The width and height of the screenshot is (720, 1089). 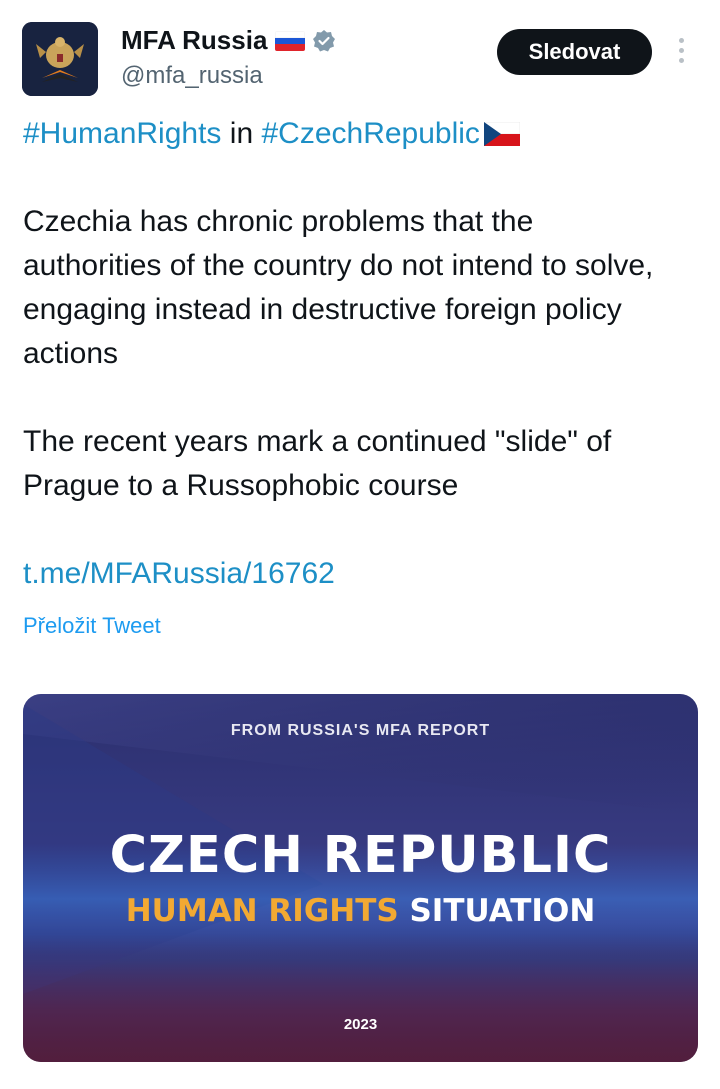 I want to click on media-subtitle: HUMAN RIGHTS SITUATION, so click(x=360, y=911).